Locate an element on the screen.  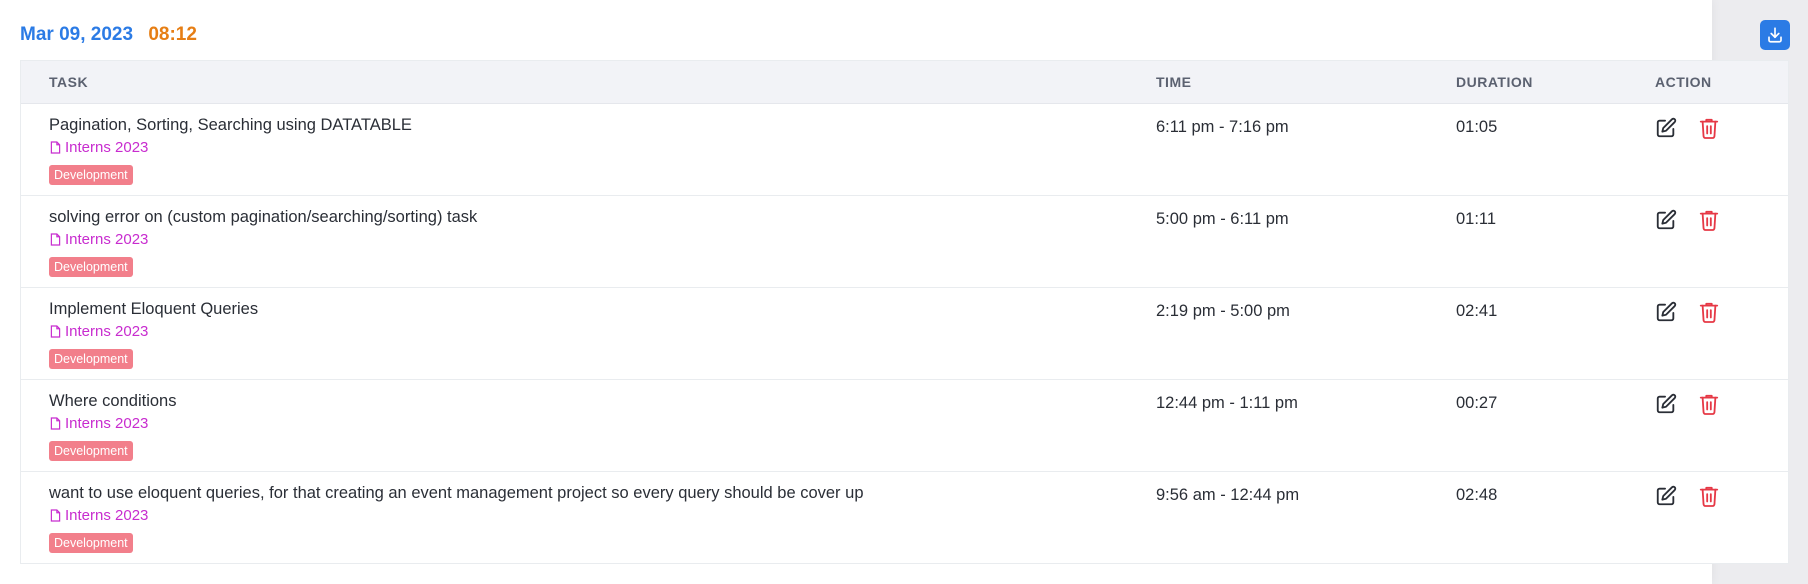
time-range: 9:56 am - 12:44 pm is located at coordinates (1228, 495).